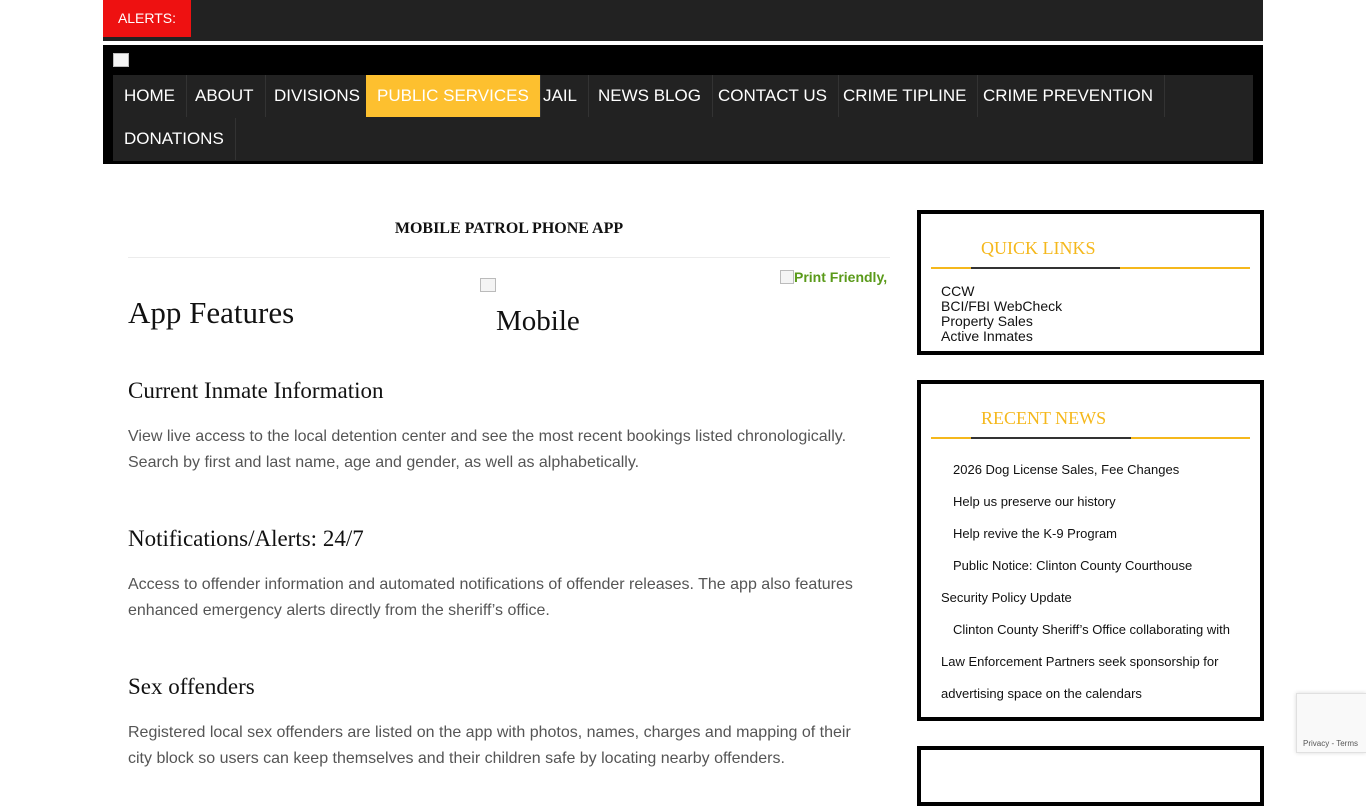 Image resolution: width=1366 pixels, height=806 pixels. What do you see at coordinates (191, 686) in the screenshot?
I see `section-heading-sex-offenders: Sex offenders` at bounding box center [191, 686].